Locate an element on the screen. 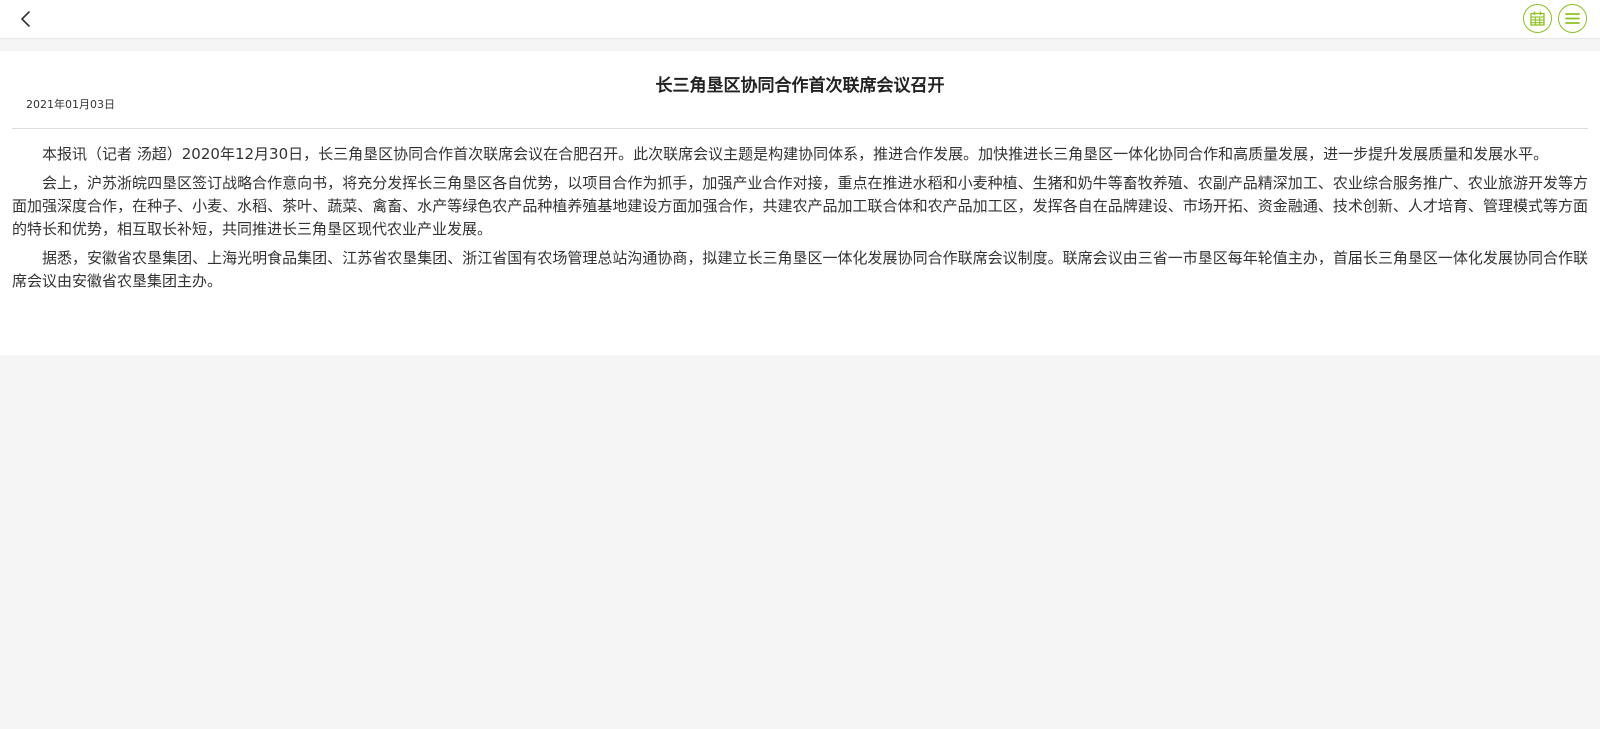 The image size is (1600, 729). calendar-icon is located at coordinates (1537, 18).